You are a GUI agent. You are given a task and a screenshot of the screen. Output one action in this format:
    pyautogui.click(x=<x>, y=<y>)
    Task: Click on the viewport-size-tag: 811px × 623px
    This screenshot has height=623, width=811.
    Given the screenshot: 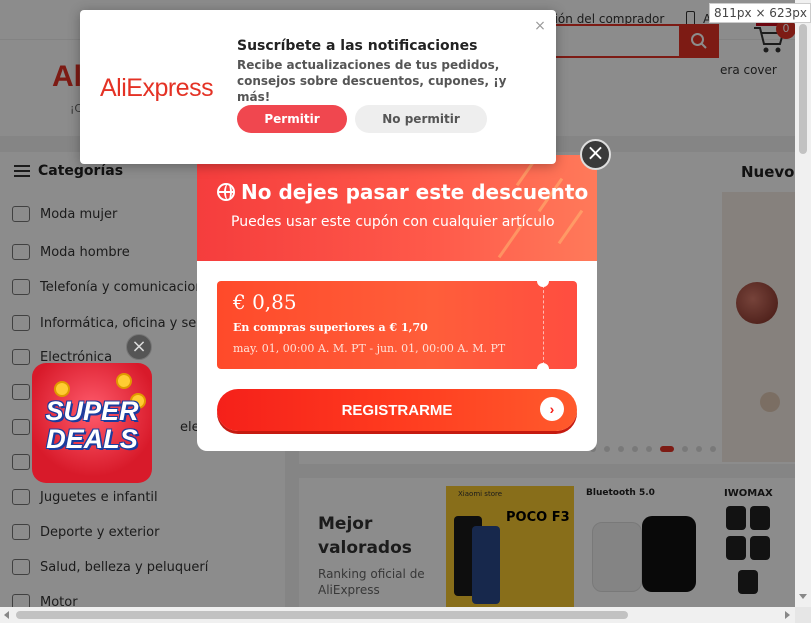 What is the action you would take?
    pyautogui.click(x=760, y=13)
    